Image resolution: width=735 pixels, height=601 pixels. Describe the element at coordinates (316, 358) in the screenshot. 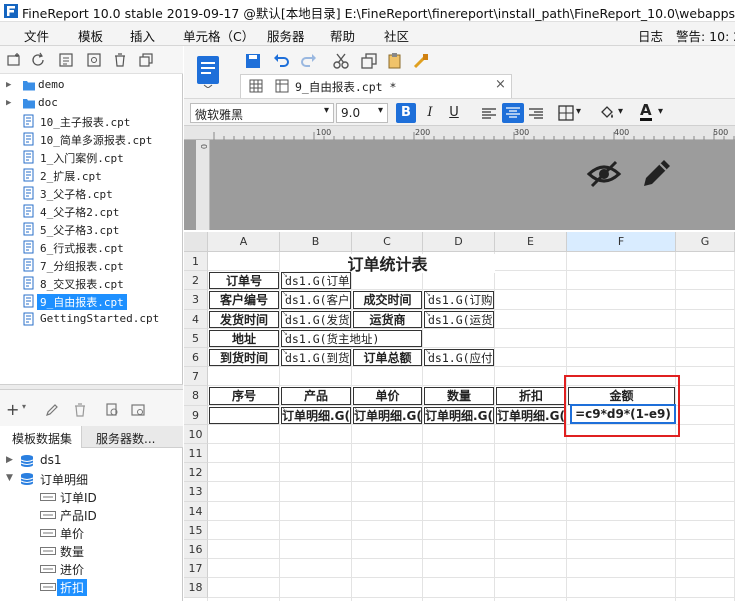

I see `cell-b6: ds1.G(到货` at that location.